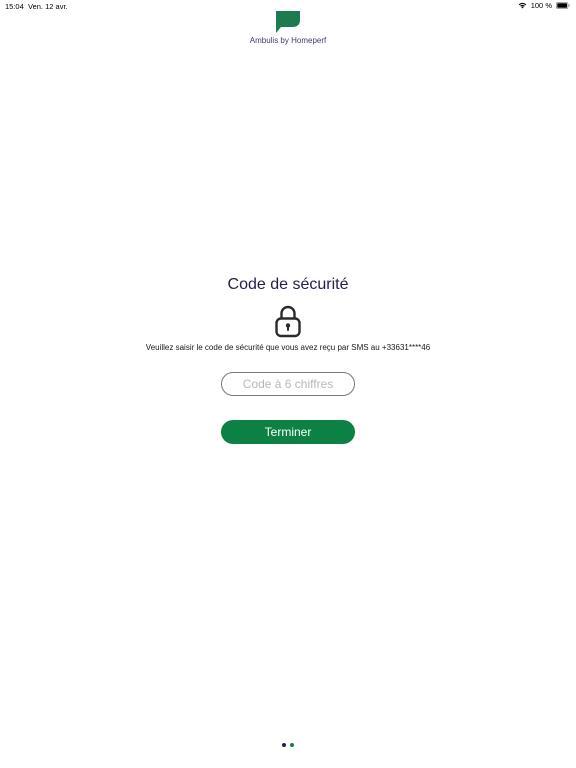 Image resolution: width=576 pixels, height=768 pixels. I want to click on status-indicators: 100 %, so click(544, 5).